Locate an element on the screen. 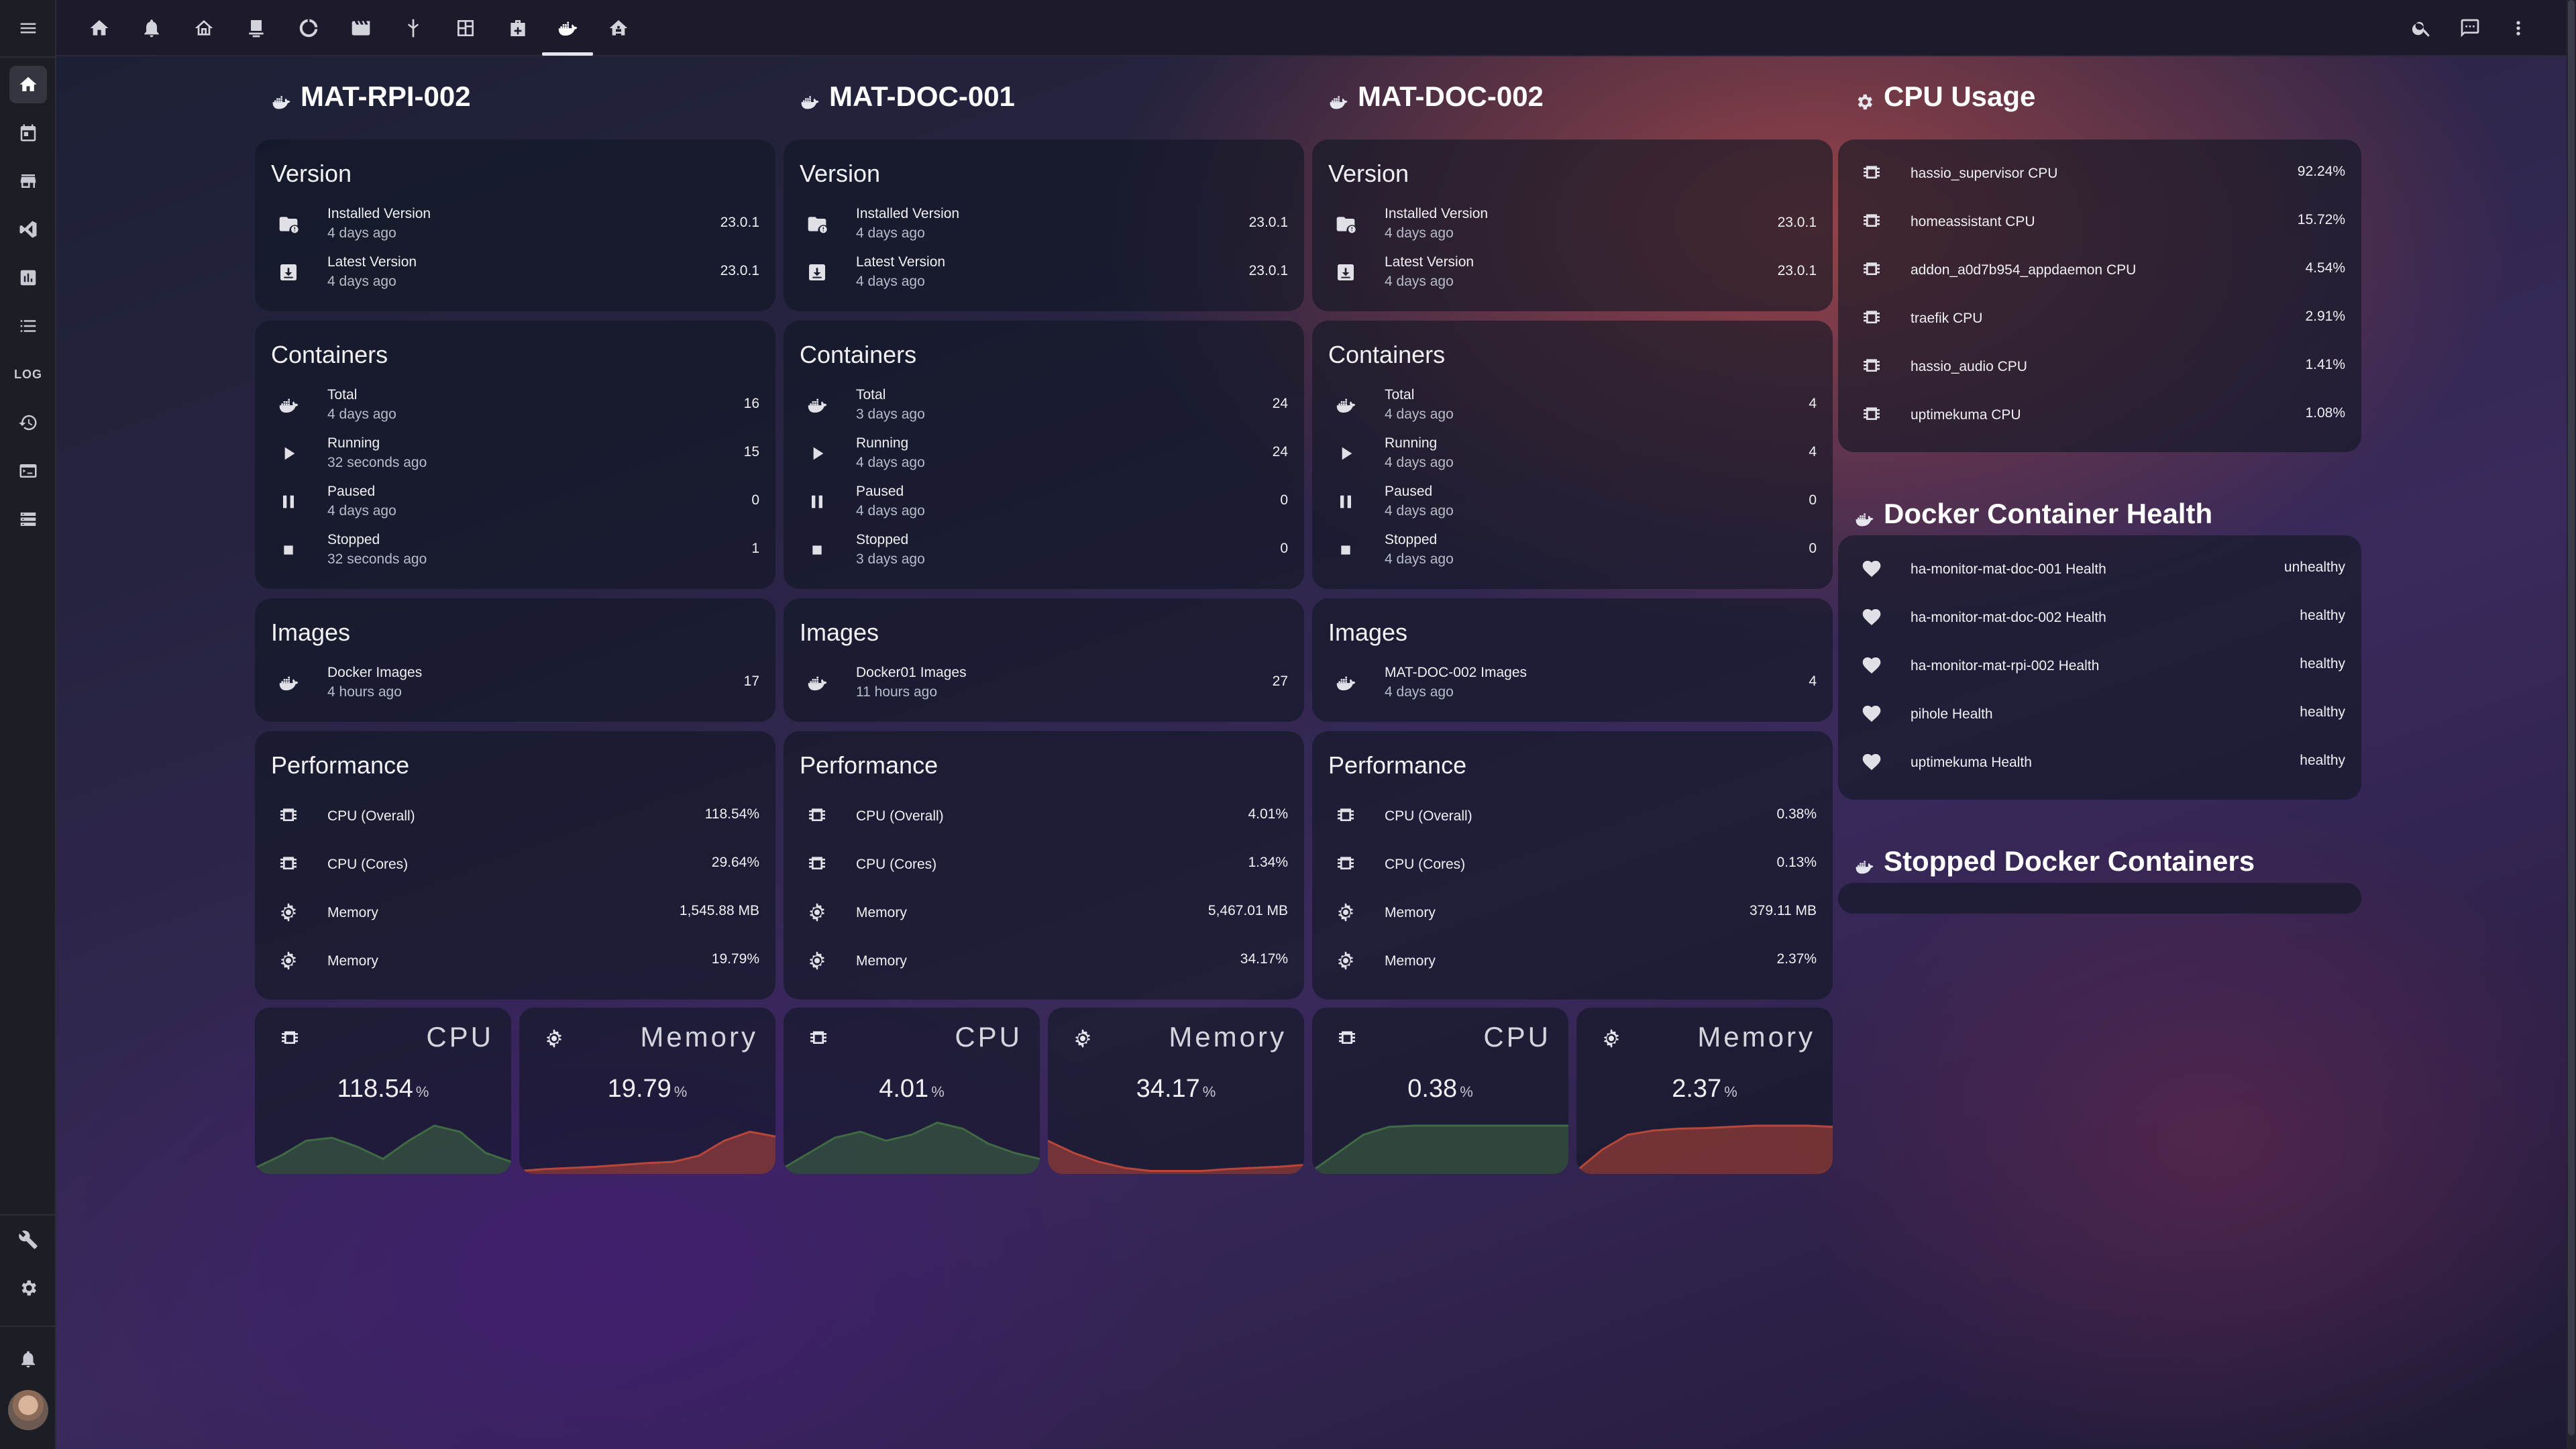  list-item: Memory 2.37% is located at coordinates (1572, 960).